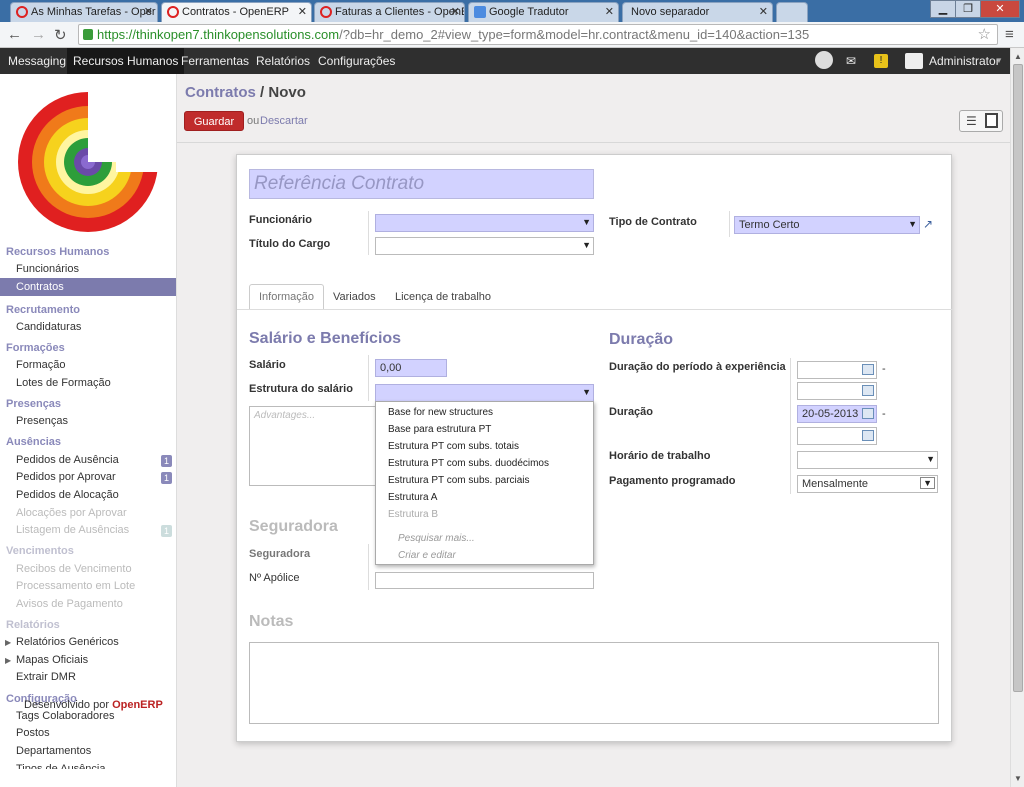 Image resolution: width=1024 pixels, height=787 pixels. What do you see at coordinates (837, 370) in the screenshot?
I see `trial-start-date: c` at bounding box center [837, 370].